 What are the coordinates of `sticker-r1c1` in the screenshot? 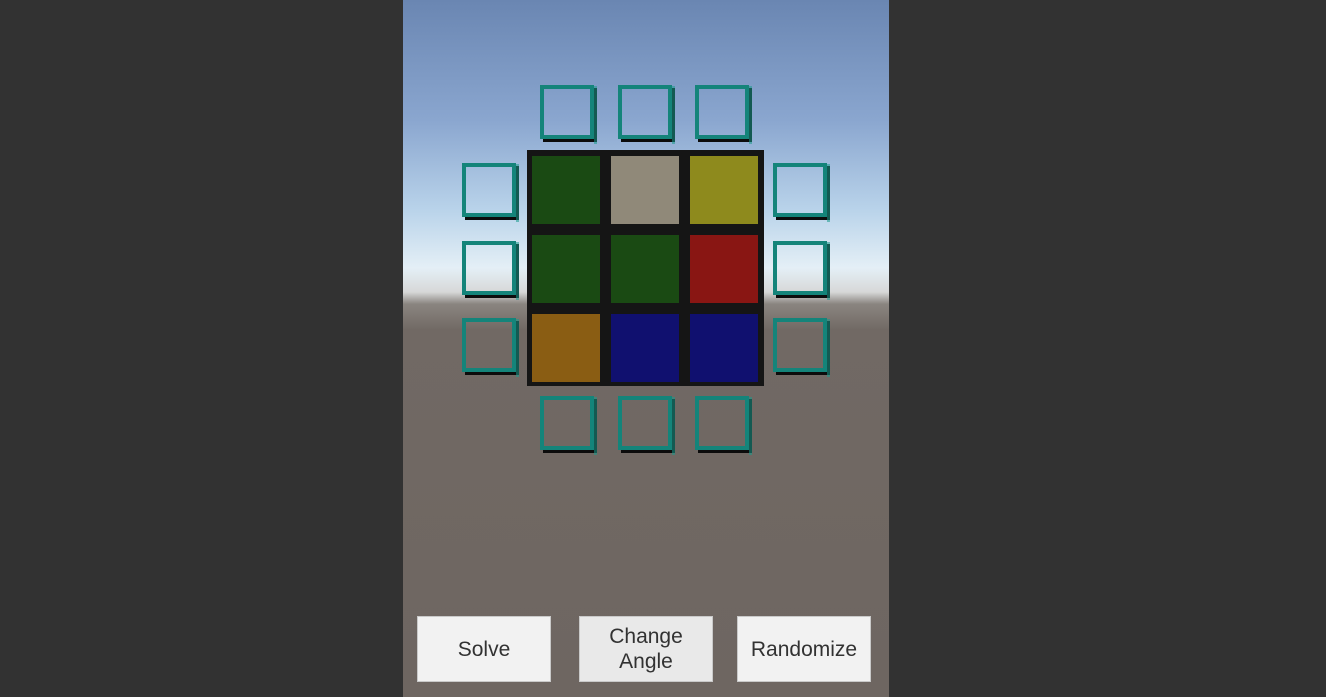 It's located at (566, 190).